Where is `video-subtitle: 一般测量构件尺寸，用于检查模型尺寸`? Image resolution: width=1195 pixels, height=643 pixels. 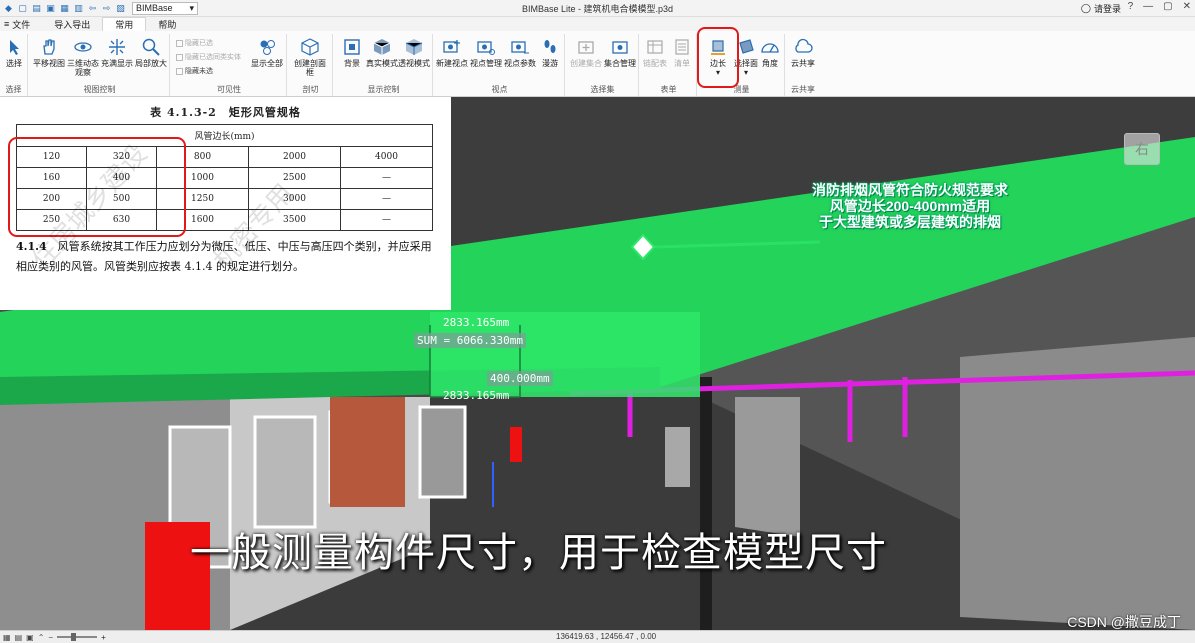 video-subtitle: 一般测量构件尺寸，用于检查模型尺寸 is located at coordinates (538, 553).